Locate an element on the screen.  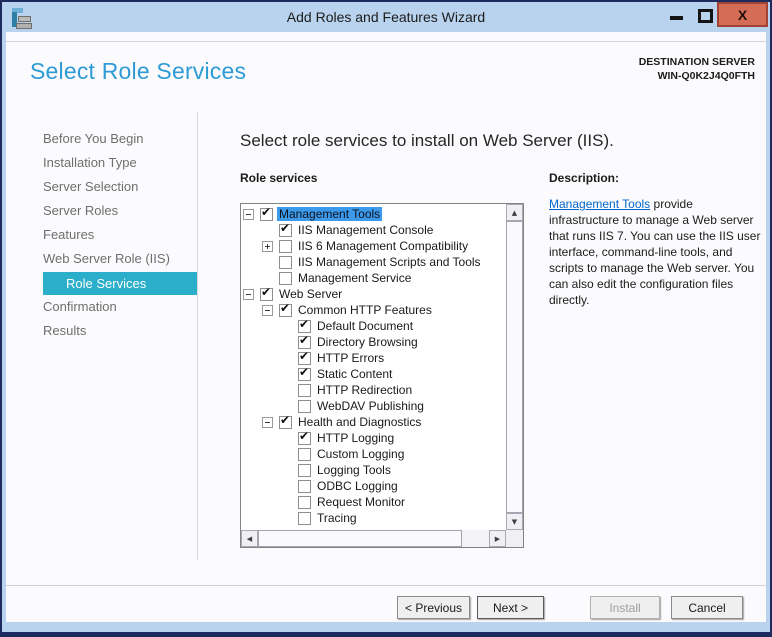
sidebar-item-web-server-role-iis: Web Server Role (IIS) is located at coordinates (120, 259).